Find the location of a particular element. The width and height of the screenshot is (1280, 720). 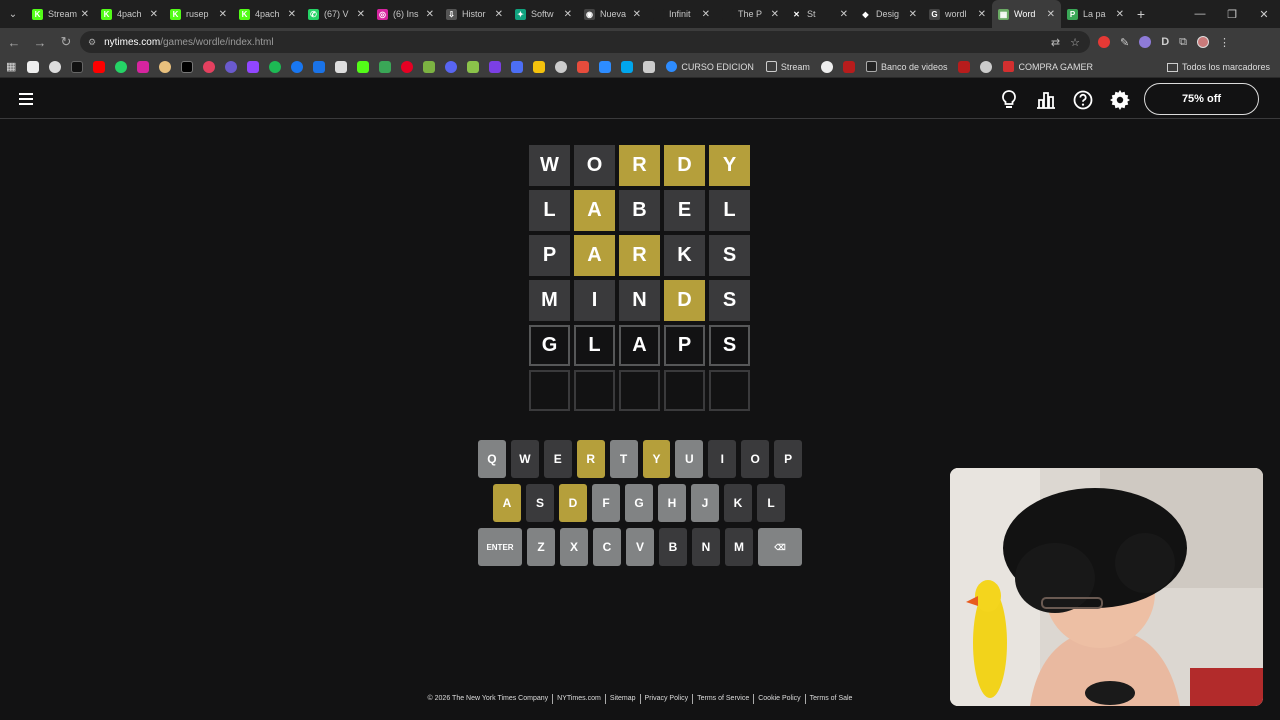

browser-tab: Infinit ✕ is located at coordinates (681, 14).